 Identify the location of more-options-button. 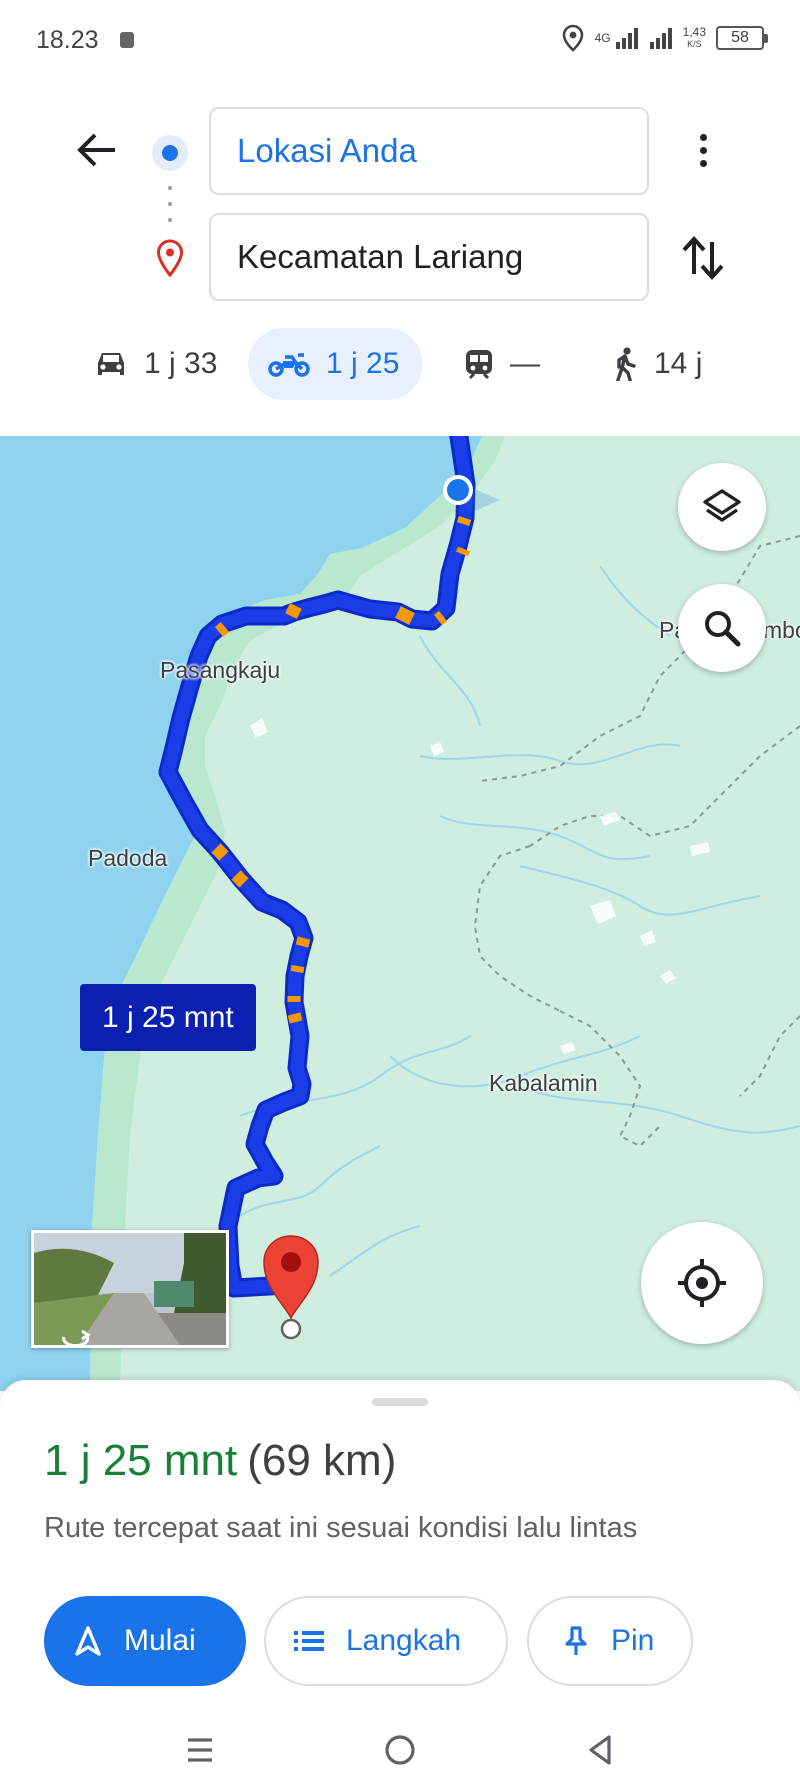
(703, 150).